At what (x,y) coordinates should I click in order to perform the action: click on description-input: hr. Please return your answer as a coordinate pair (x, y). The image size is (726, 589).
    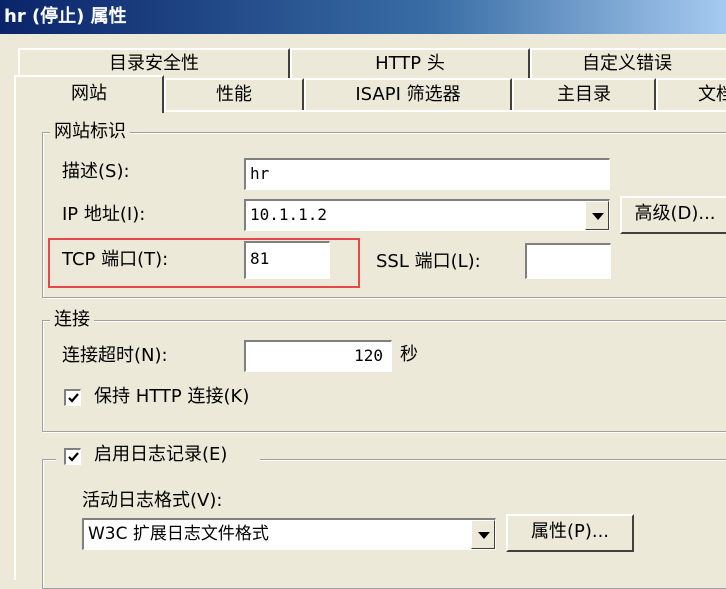
    Looking at the image, I should click on (427, 174).